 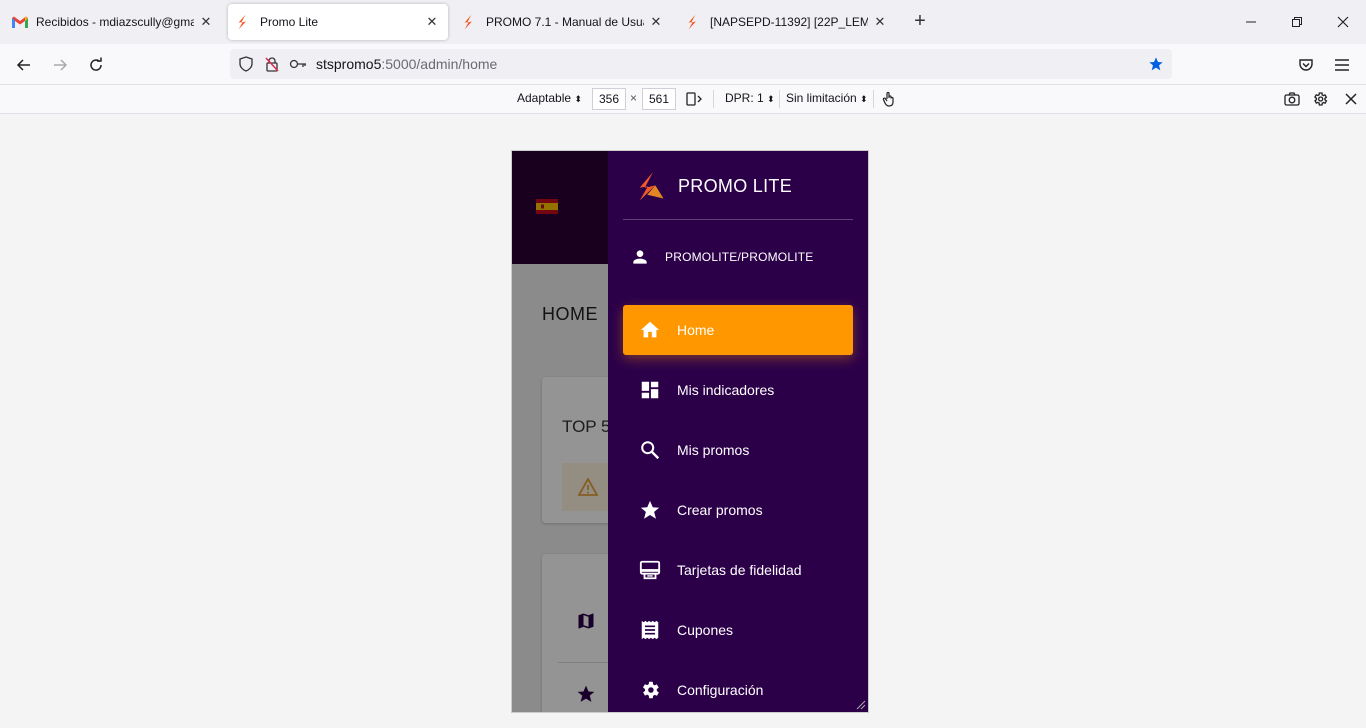 I want to click on nav-item-label: Tarjetas de fidelidad, so click(x=739, y=570).